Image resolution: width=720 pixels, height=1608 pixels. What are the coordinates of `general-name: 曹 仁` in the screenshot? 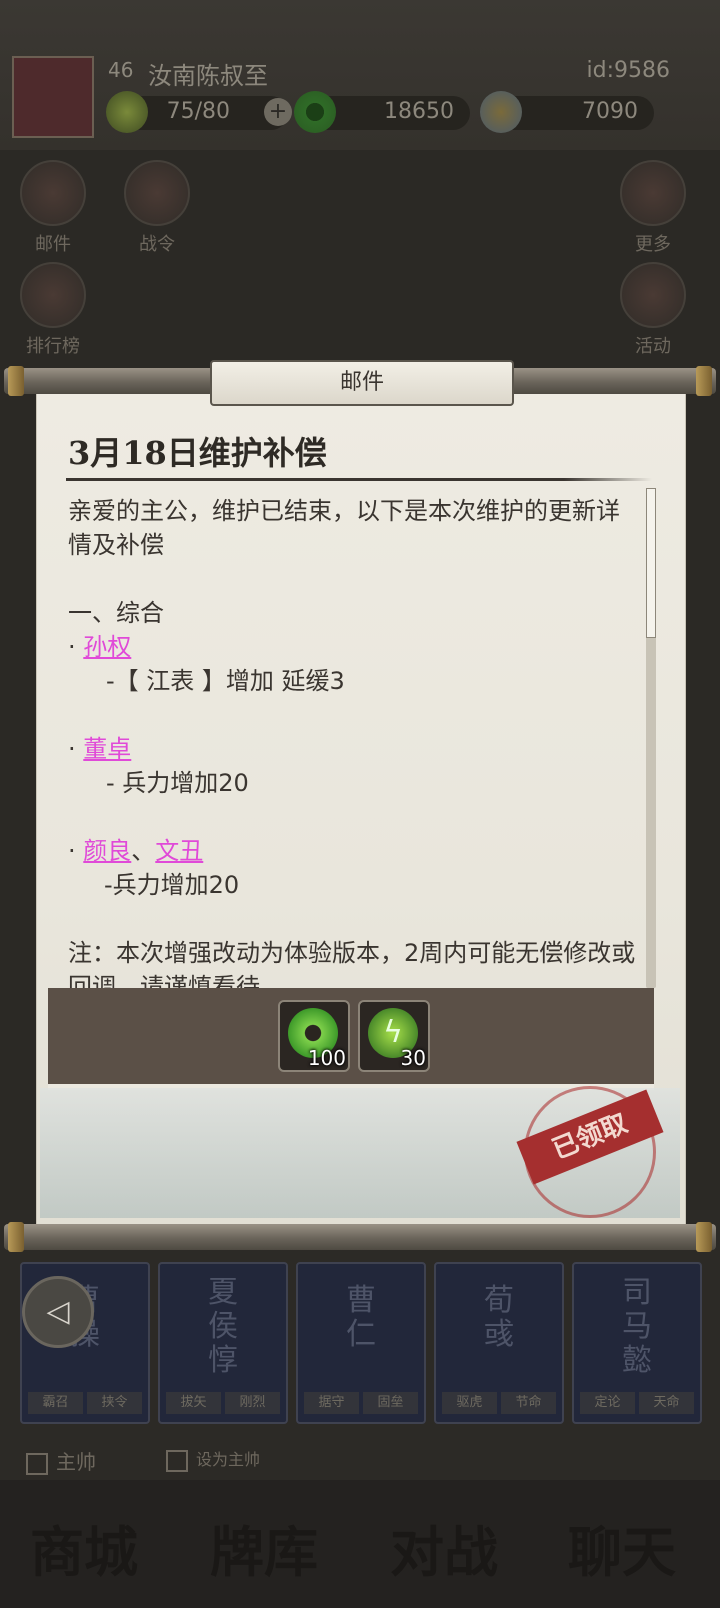 It's located at (361, 1317).